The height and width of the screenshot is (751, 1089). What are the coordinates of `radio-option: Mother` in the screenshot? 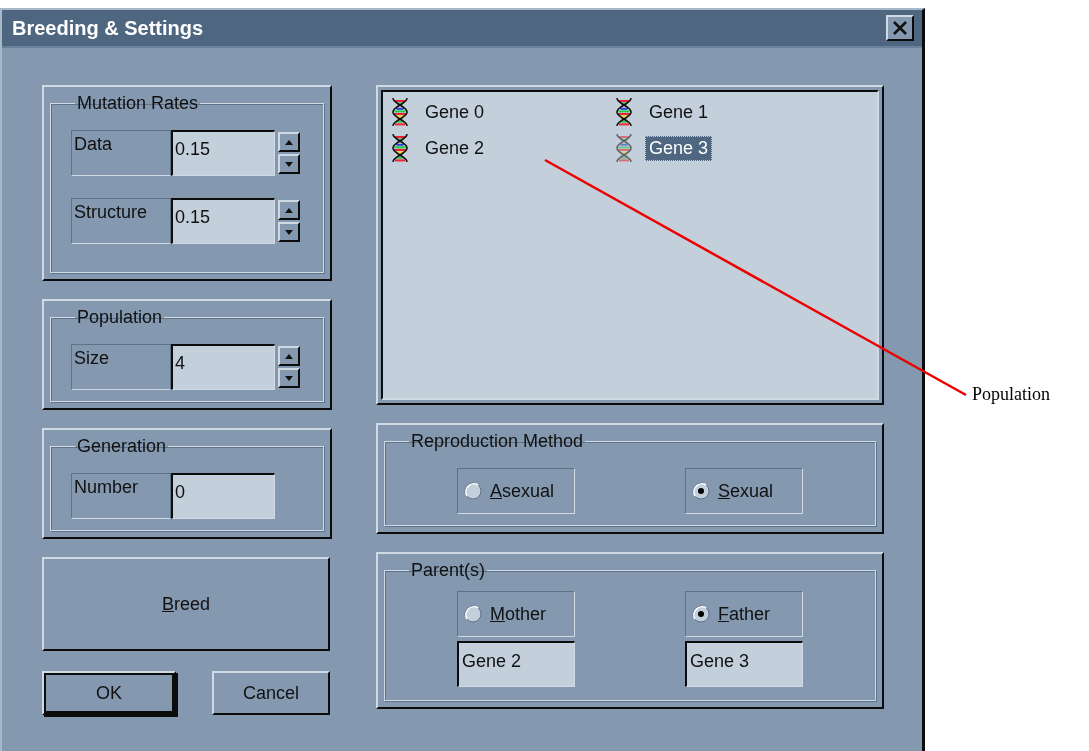 It's located at (516, 614).